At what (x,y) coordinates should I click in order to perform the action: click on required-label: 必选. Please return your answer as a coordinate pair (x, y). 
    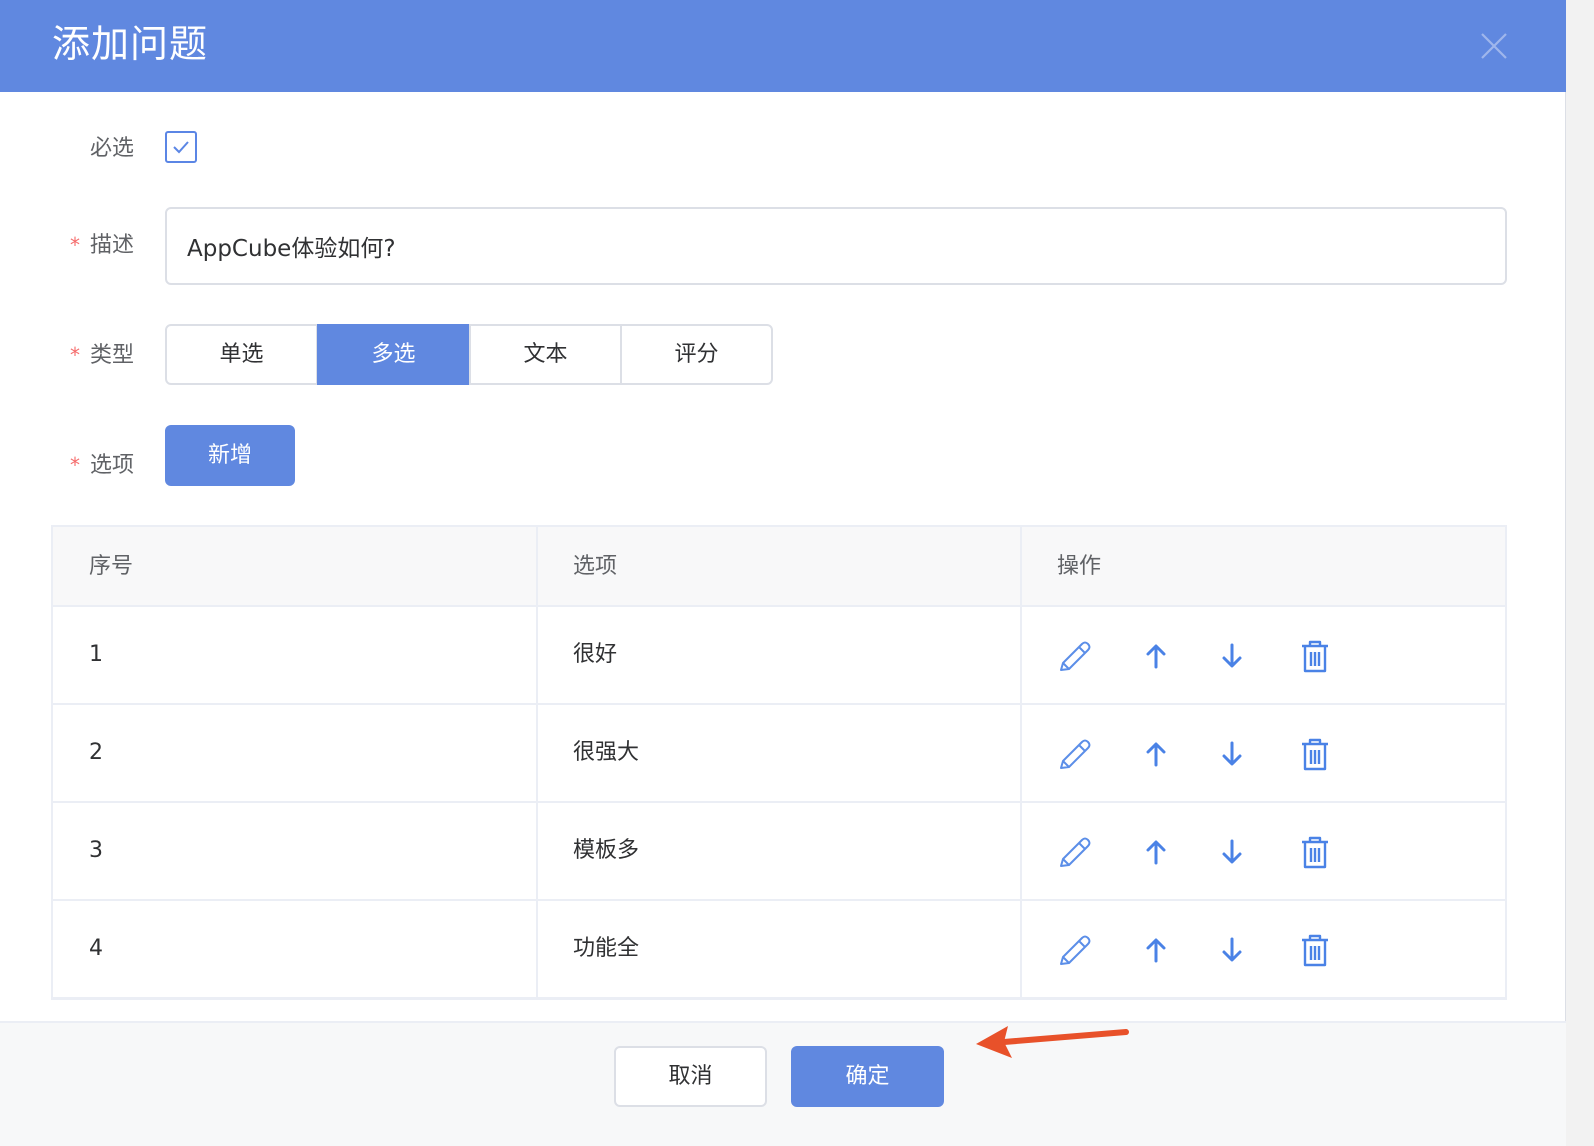
    Looking at the image, I should click on (112, 148).